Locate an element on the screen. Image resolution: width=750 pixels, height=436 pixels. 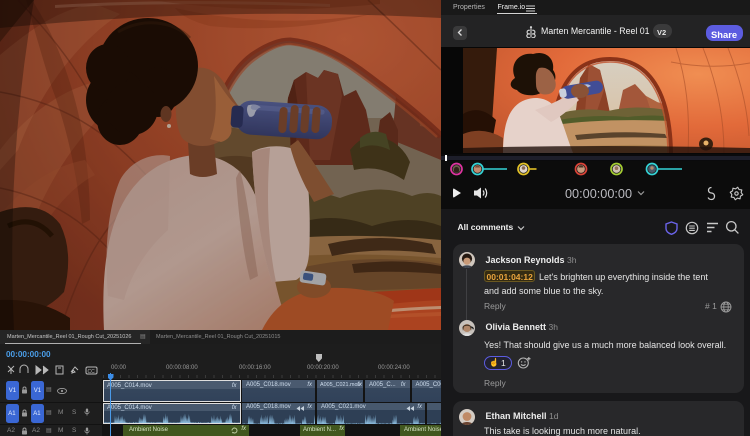
svg-text: CC is located at coordinates (92, 372).